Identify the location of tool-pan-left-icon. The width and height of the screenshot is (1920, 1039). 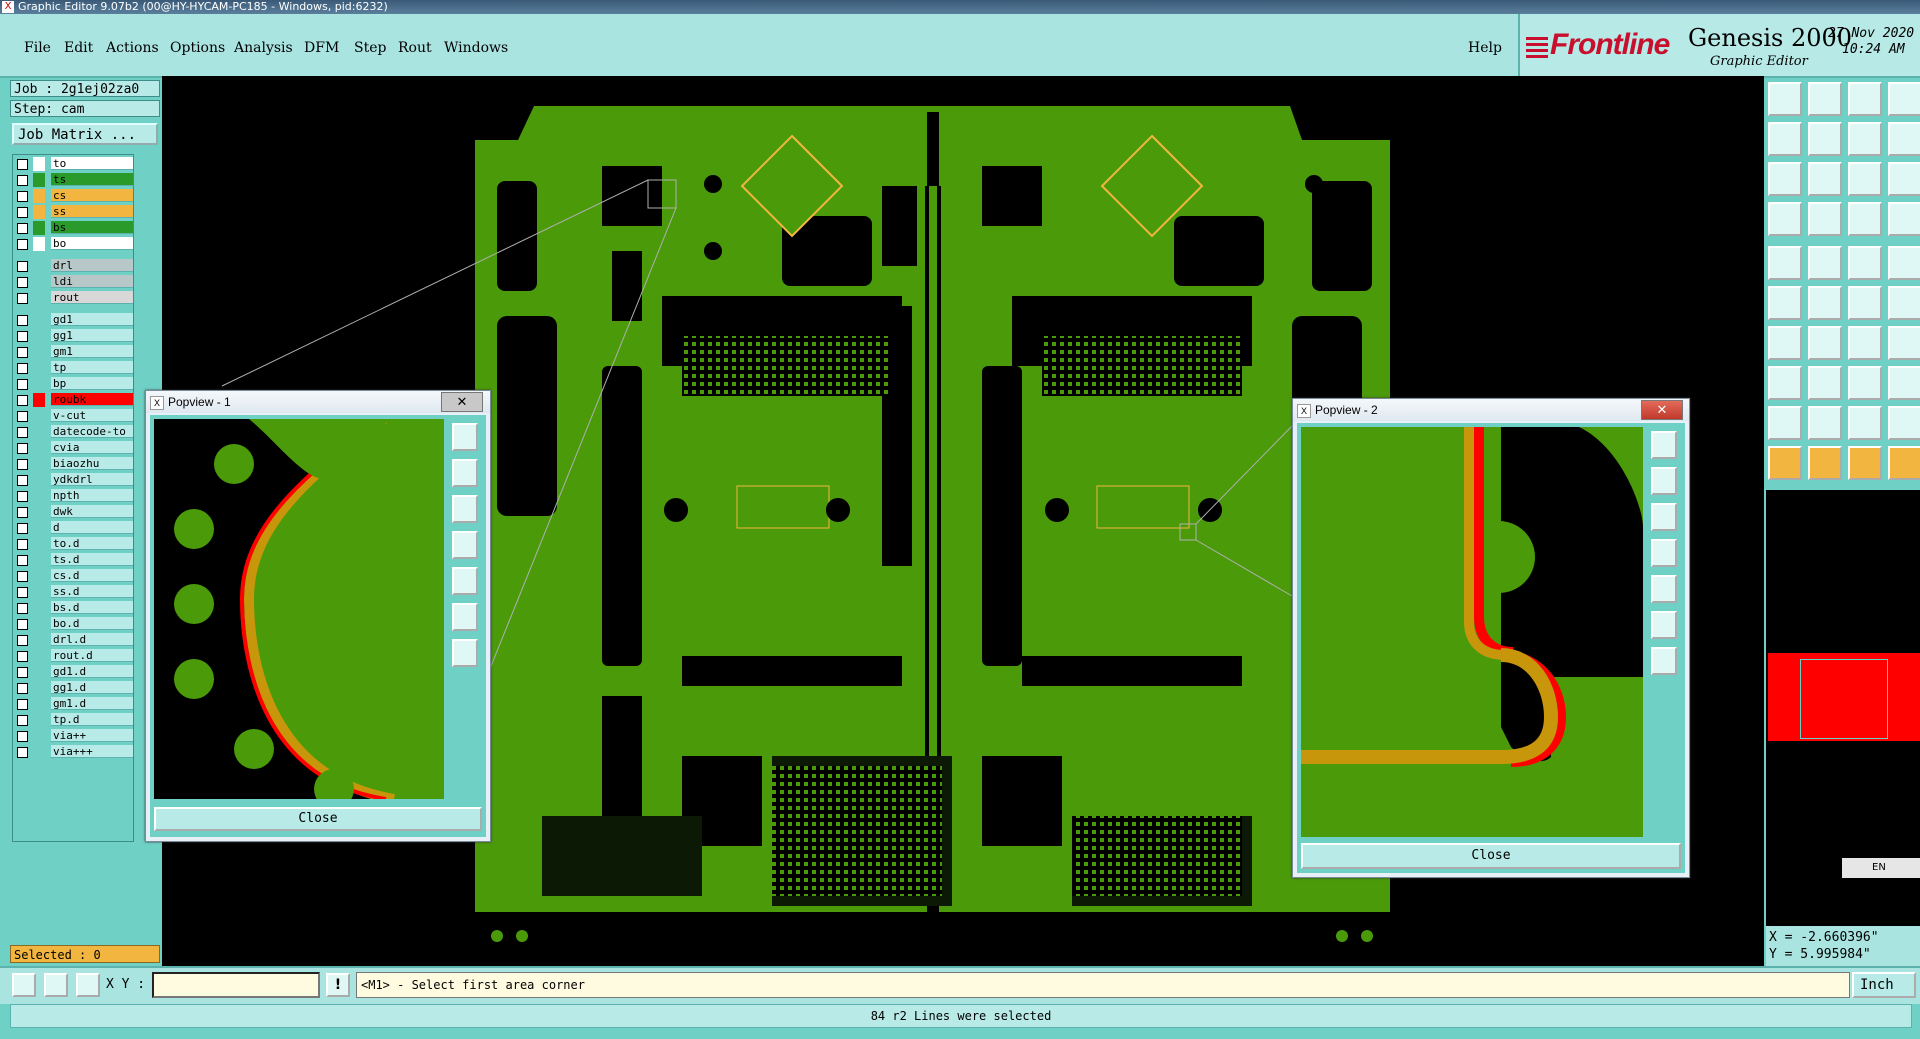
(1785, 139).